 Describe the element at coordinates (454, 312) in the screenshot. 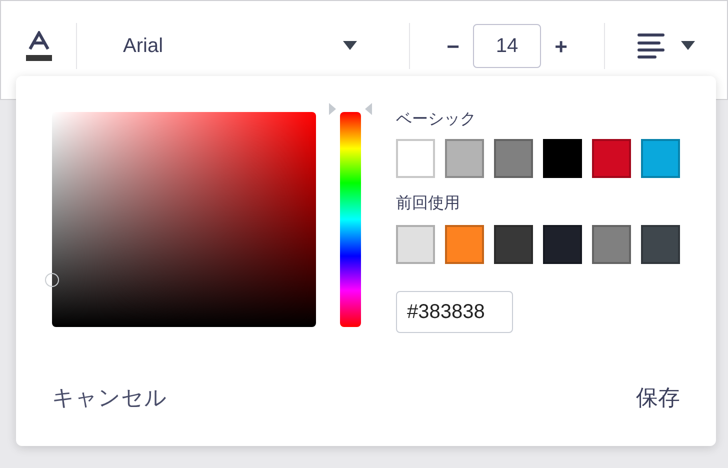

I see `hex-field: #383838` at that location.